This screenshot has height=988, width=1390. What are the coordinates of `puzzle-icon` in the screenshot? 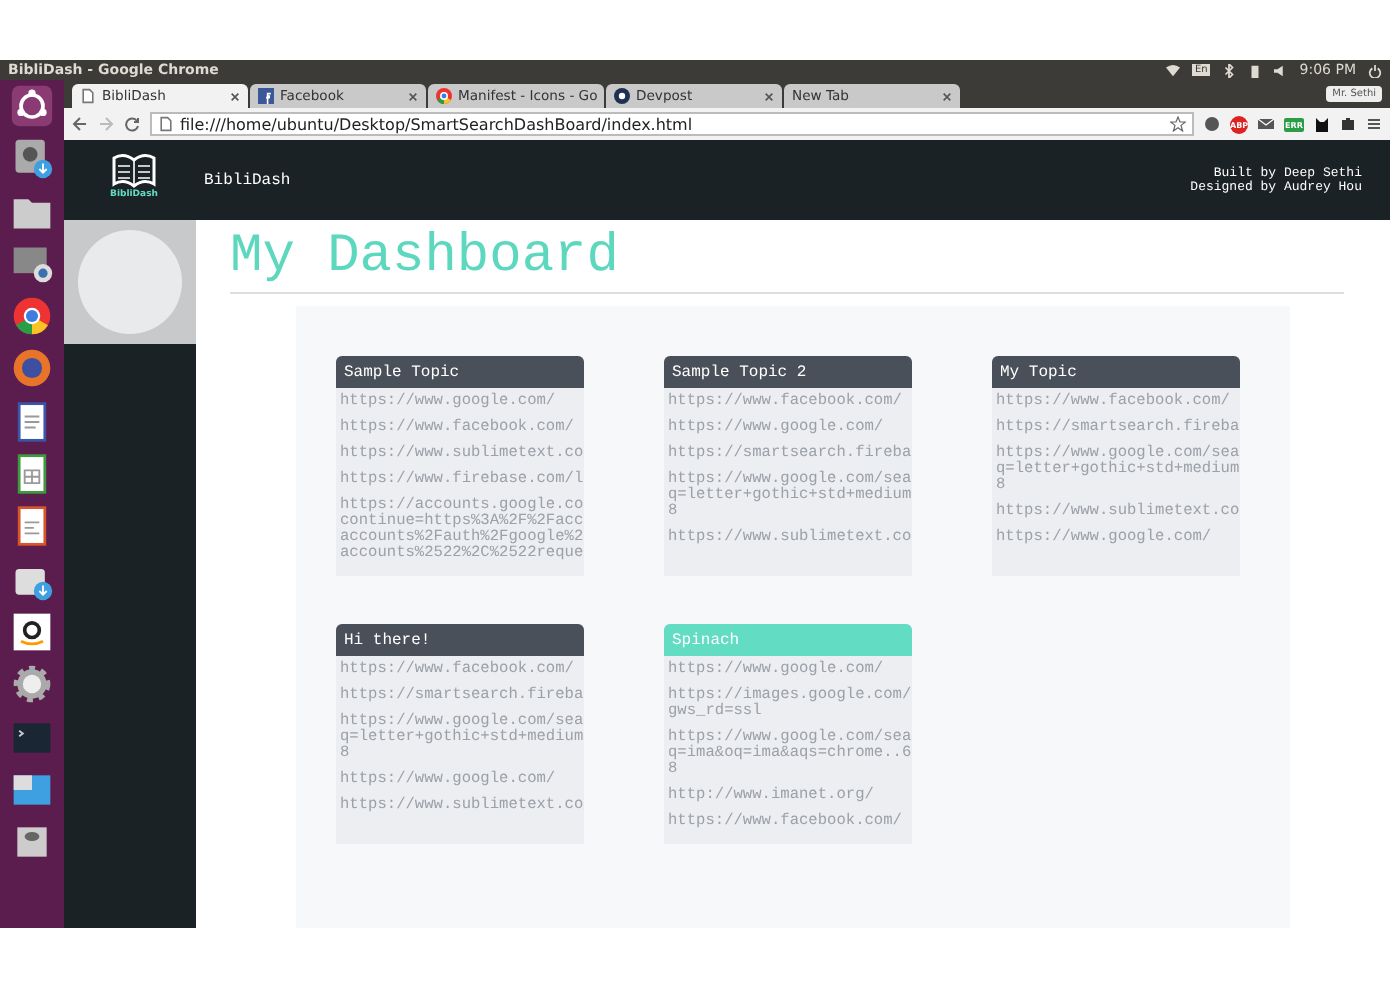 It's located at (1348, 124).